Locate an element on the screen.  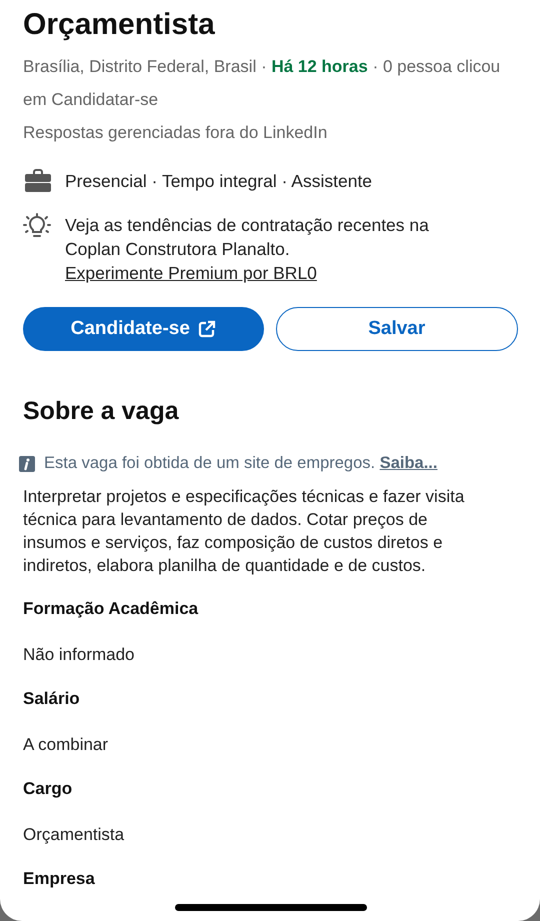
job-description: Interpretar projetos e especificações técnicas e fazer visita técnica para levantamento de dados. Cotar preços de insumos e serviços, faz composição de custos diretos e indiretos, elabora planilha de quantidade e de custos. is located at coordinates (244, 531).